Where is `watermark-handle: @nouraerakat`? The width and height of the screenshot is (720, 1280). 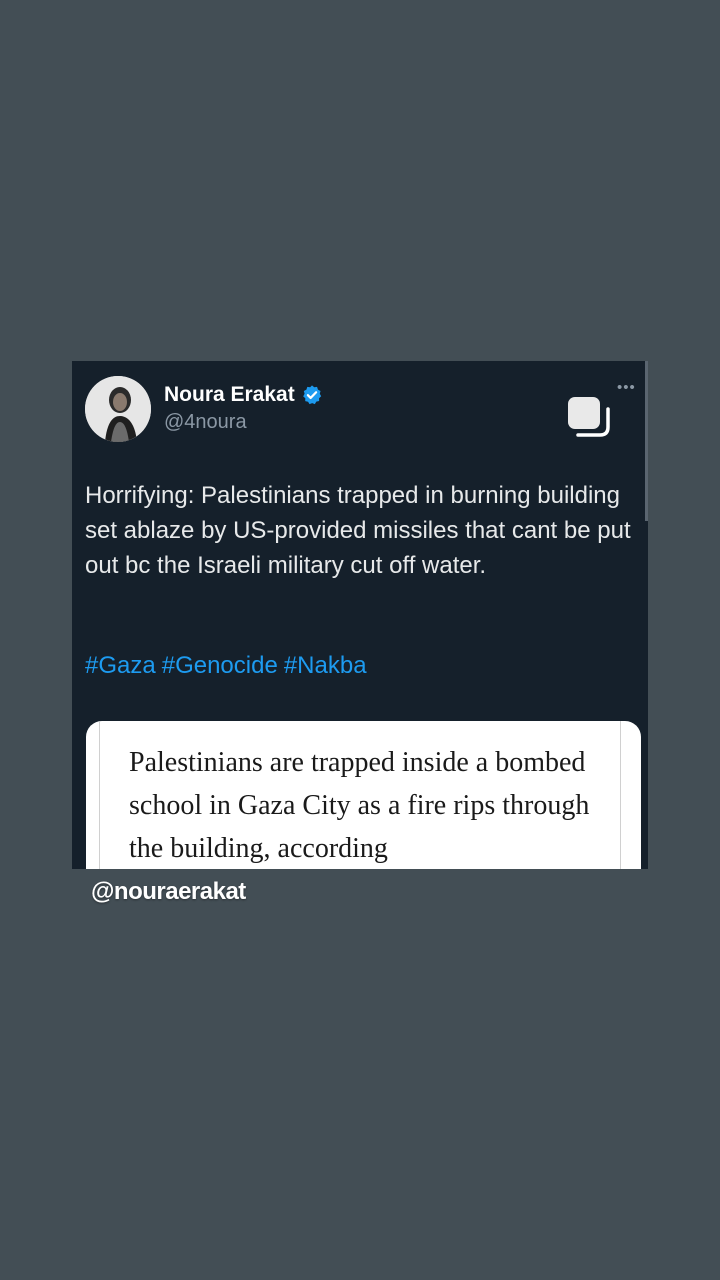 watermark-handle: @nouraerakat is located at coordinates (168, 891).